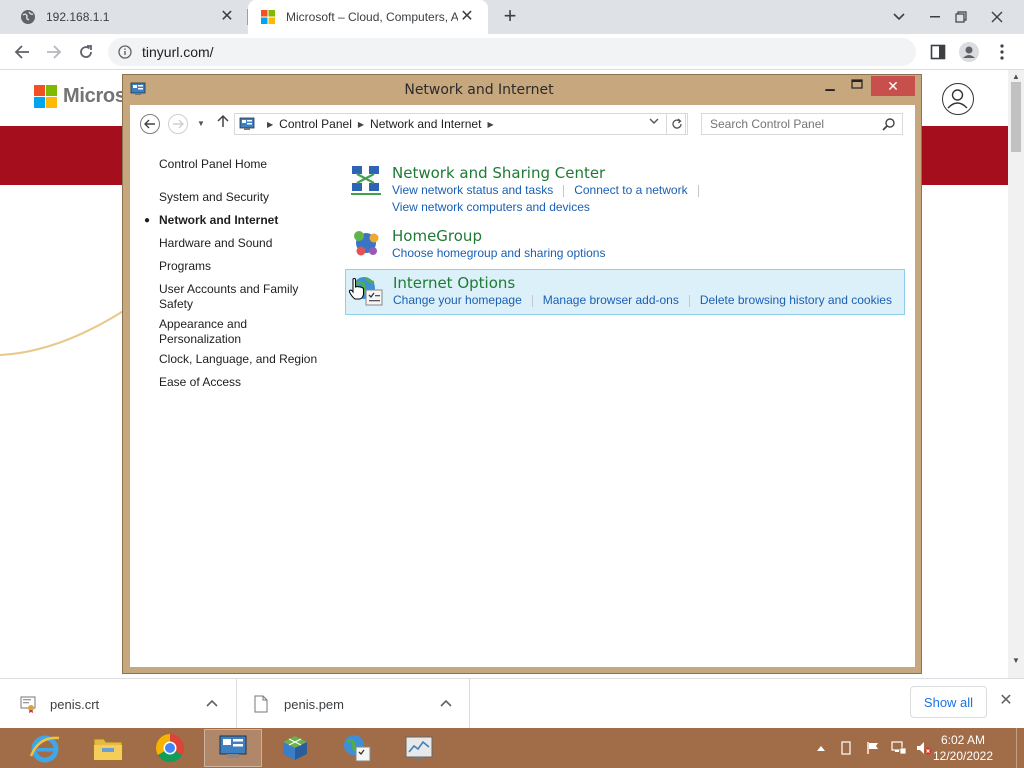 The width and height of the screenshot is (1024, 768). What do you see at coordinates (512, 748) in the screenshot?
I see `taskbar: 6:02 AM 12/20/2022` at bounding box center [512, 748].